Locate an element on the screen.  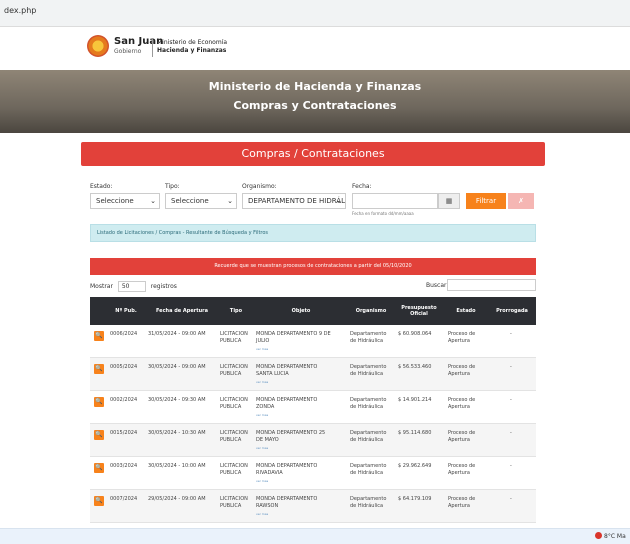
brand-name: San Juan is located at coordinates (139, 41).